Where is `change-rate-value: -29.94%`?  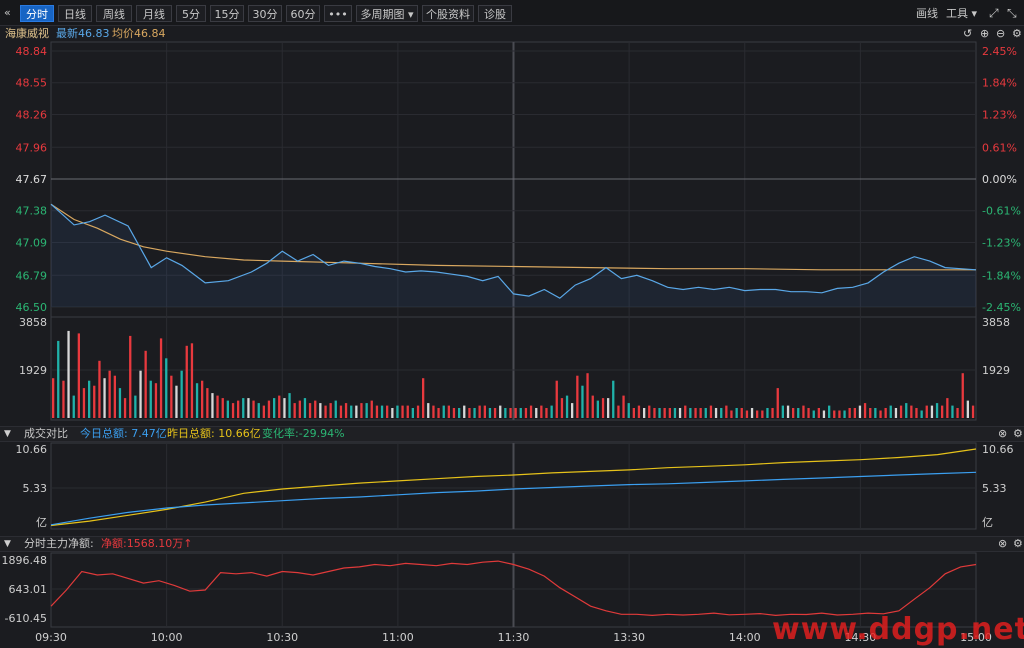
change-rate-value: -29.94% is located at coordinates (321, 433).